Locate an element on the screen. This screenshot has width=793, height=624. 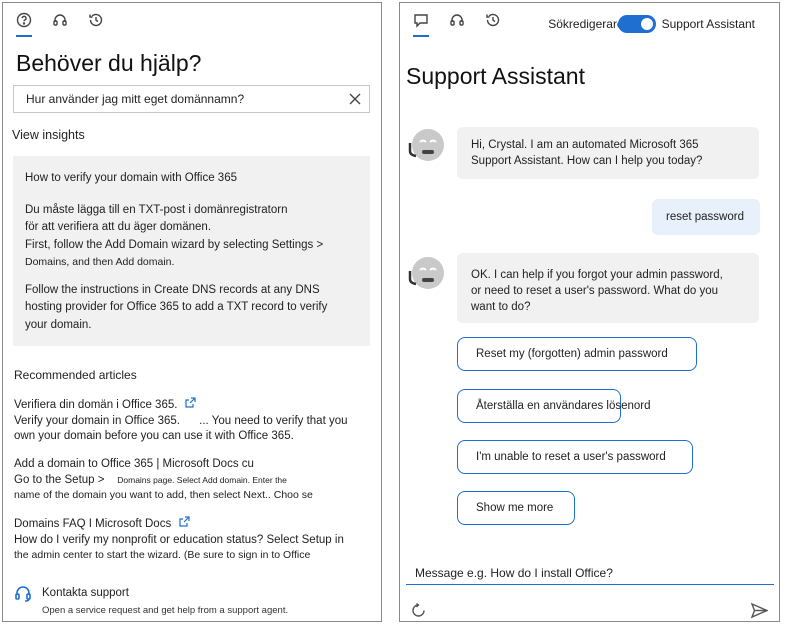
help-tabbar is located at coordinates (60, 23).